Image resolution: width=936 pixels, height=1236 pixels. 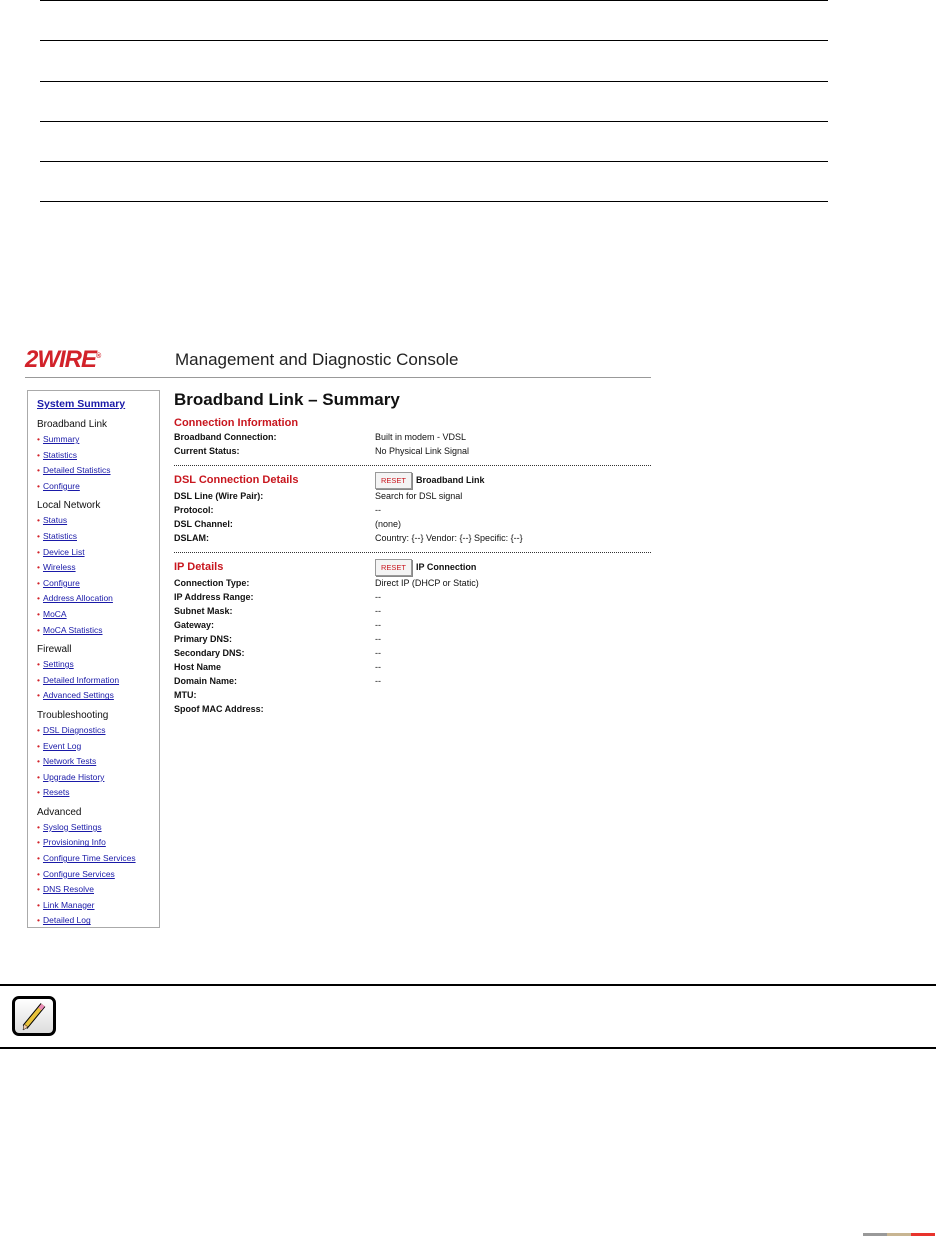 What do you see at coordinates (62, 746) in the screenshot?
I see `sidebar-link: Event Log` at bounding box center [62, 746].